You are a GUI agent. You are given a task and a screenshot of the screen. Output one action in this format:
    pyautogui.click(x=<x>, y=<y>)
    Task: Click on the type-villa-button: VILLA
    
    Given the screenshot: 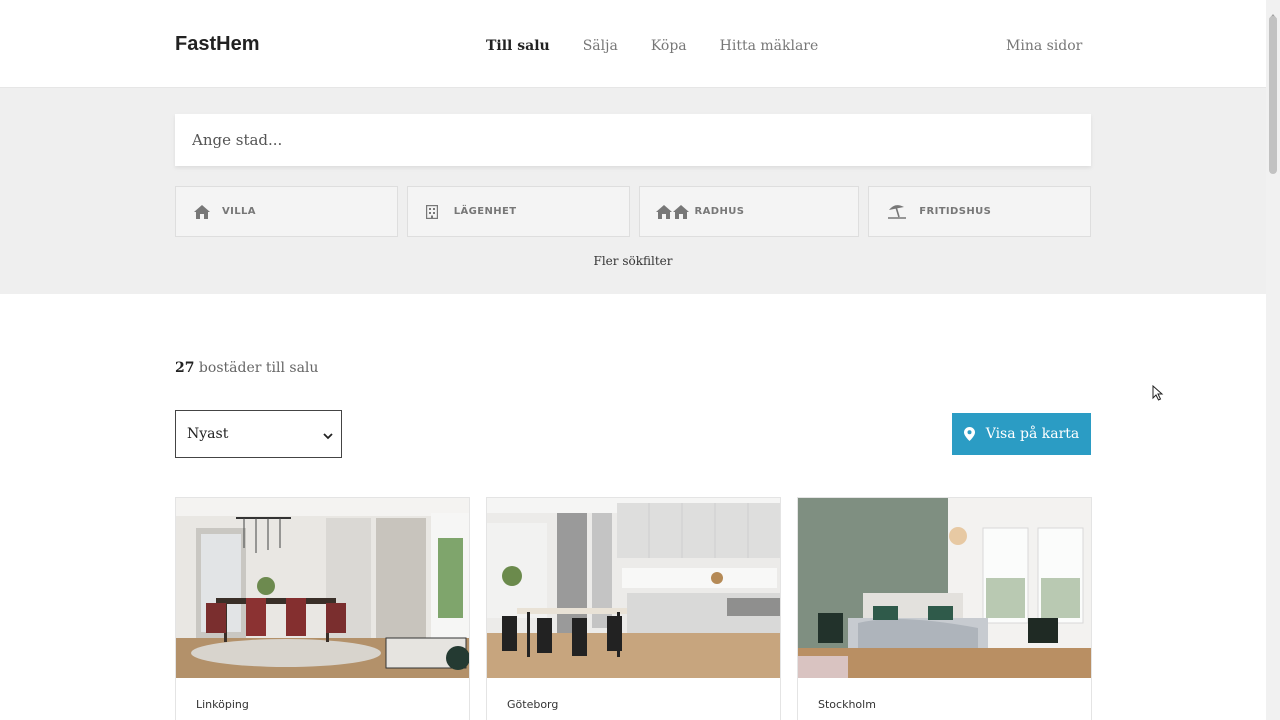 What is the action you would take?
    pyautogui.click(x=286, y=211)
    